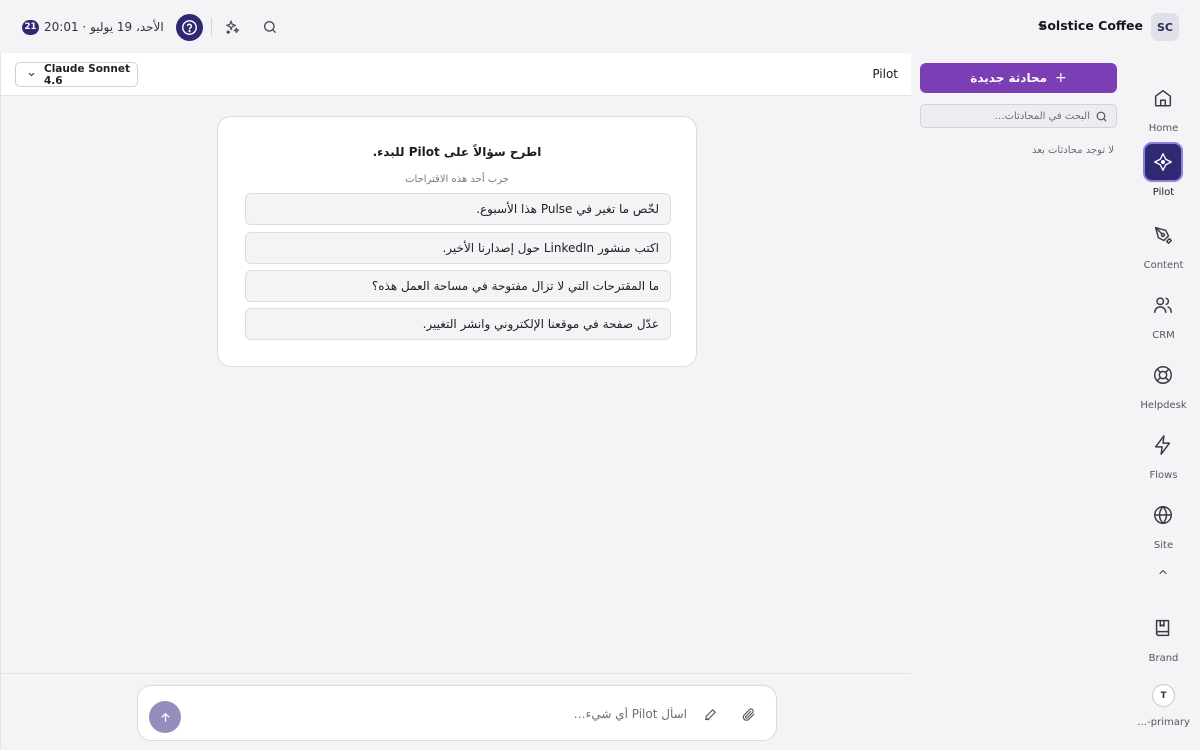 Image resolution: width=1200 pixels, height=750 pixels. Describe the element at coordinates (710, 714) in the screenshot. I see `pencil-icon` at that location.